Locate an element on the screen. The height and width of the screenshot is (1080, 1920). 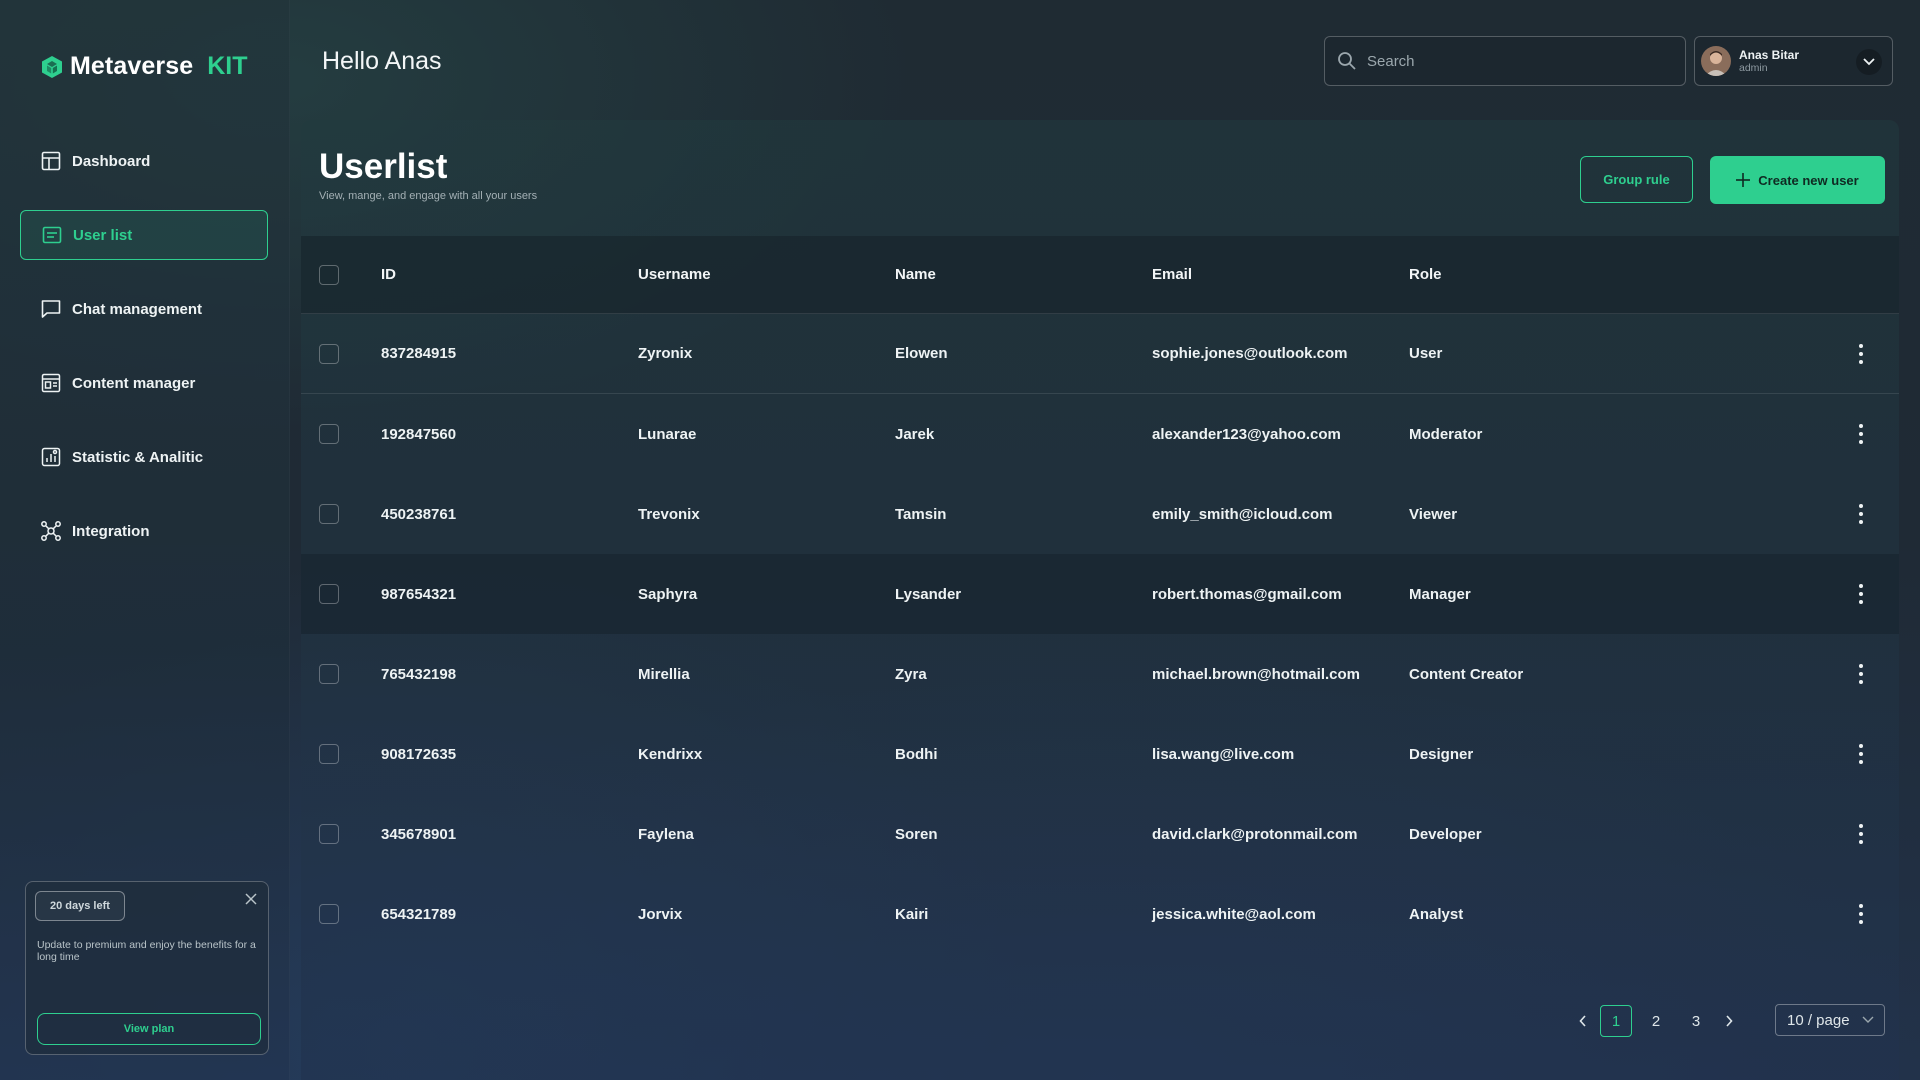
cube-logo-icon is located at coordinates (52, 66).